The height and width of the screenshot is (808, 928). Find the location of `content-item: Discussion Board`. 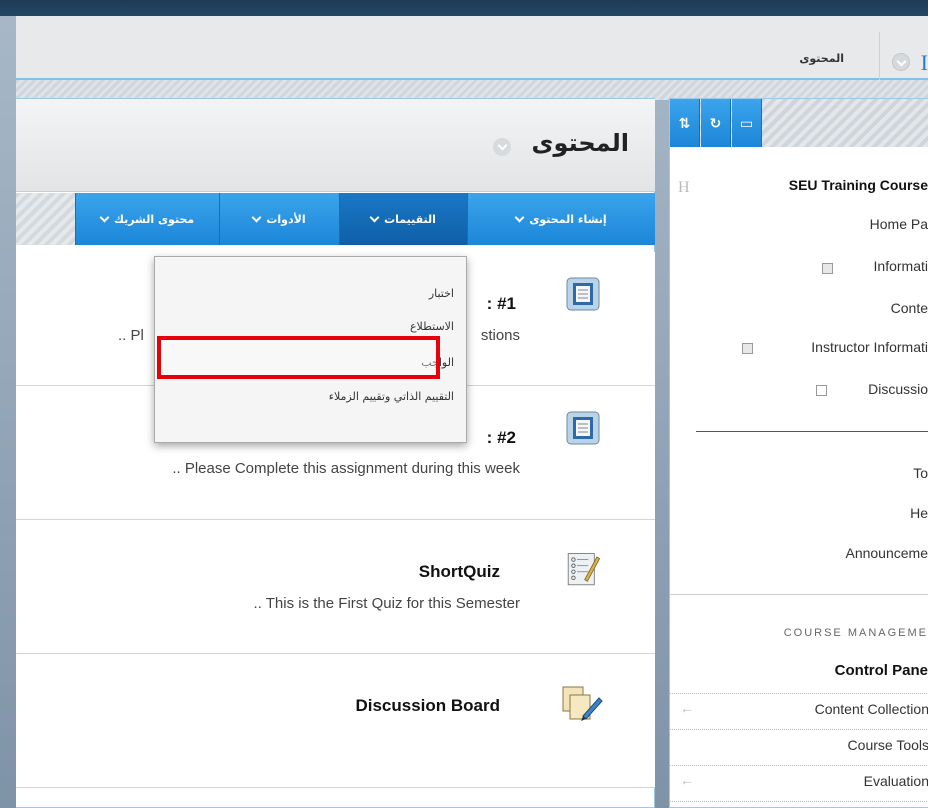

content-item: Discussion Board is located at coordinates (335, 721).